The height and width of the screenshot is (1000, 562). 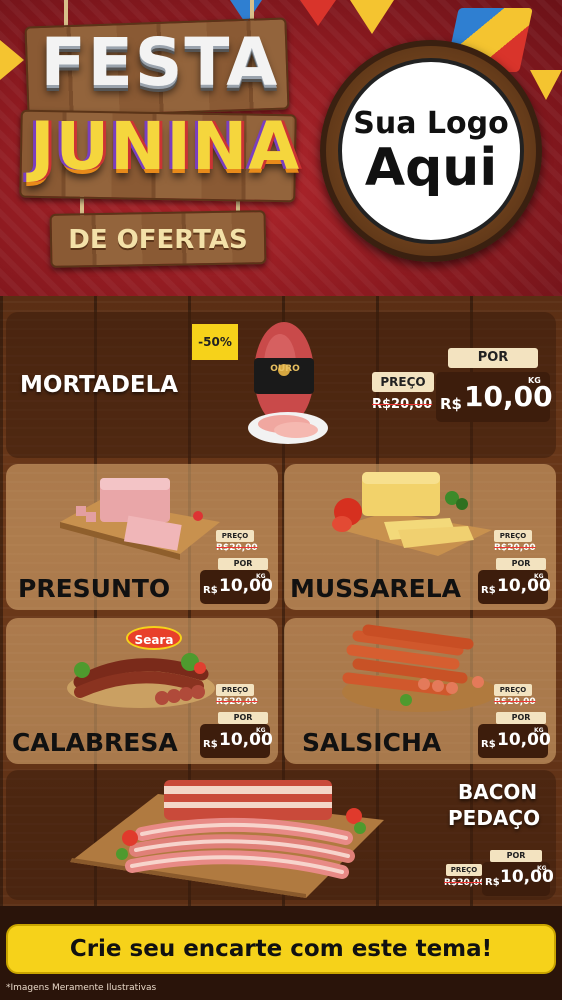 What do you see at coordinates (160, 62) in the screenshot?
I see `title-festa: FESTA` at bounding box center [160, 62].